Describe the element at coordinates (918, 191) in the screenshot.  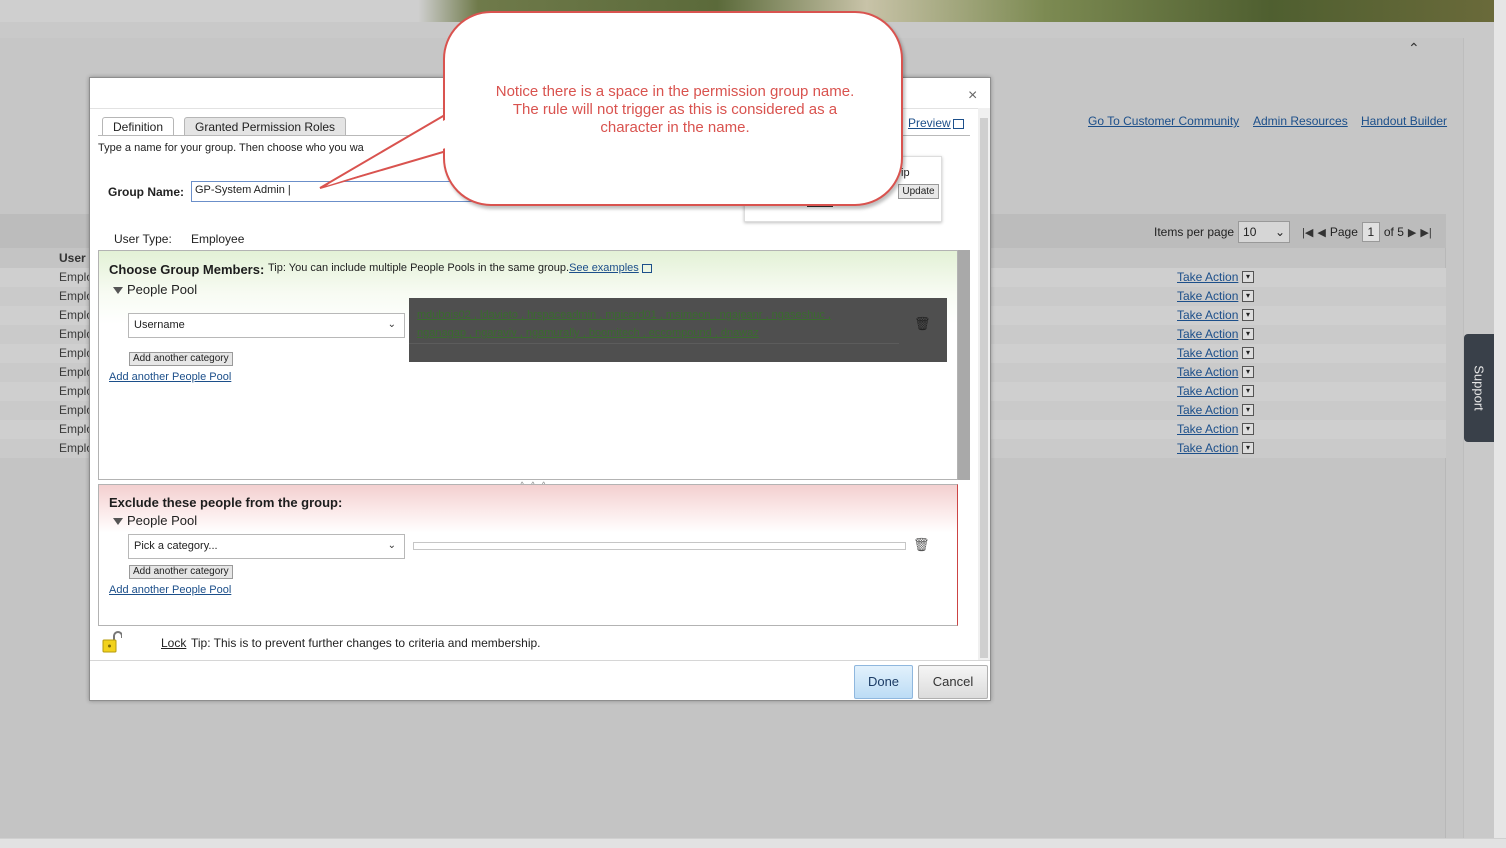
I see `update-button: Update` at that location.